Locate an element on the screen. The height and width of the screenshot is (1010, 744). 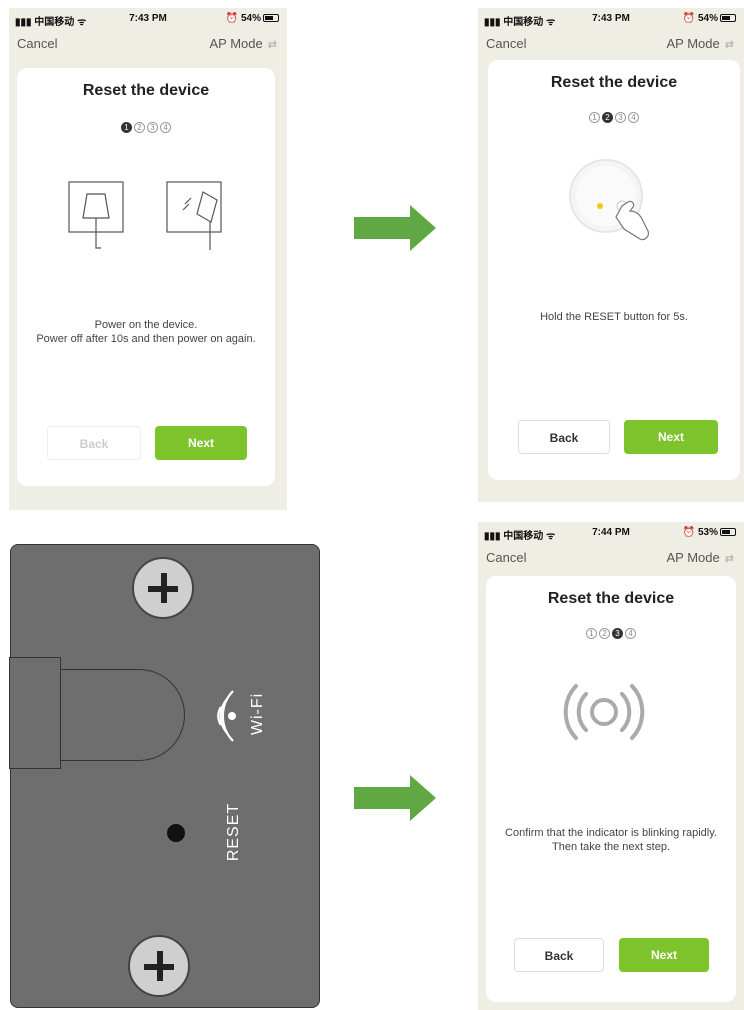
status-bar: ▮▮▮ 中国移动 ᯤ 7:44 PM ⏰ 53% is located at coordinates (611, 533).